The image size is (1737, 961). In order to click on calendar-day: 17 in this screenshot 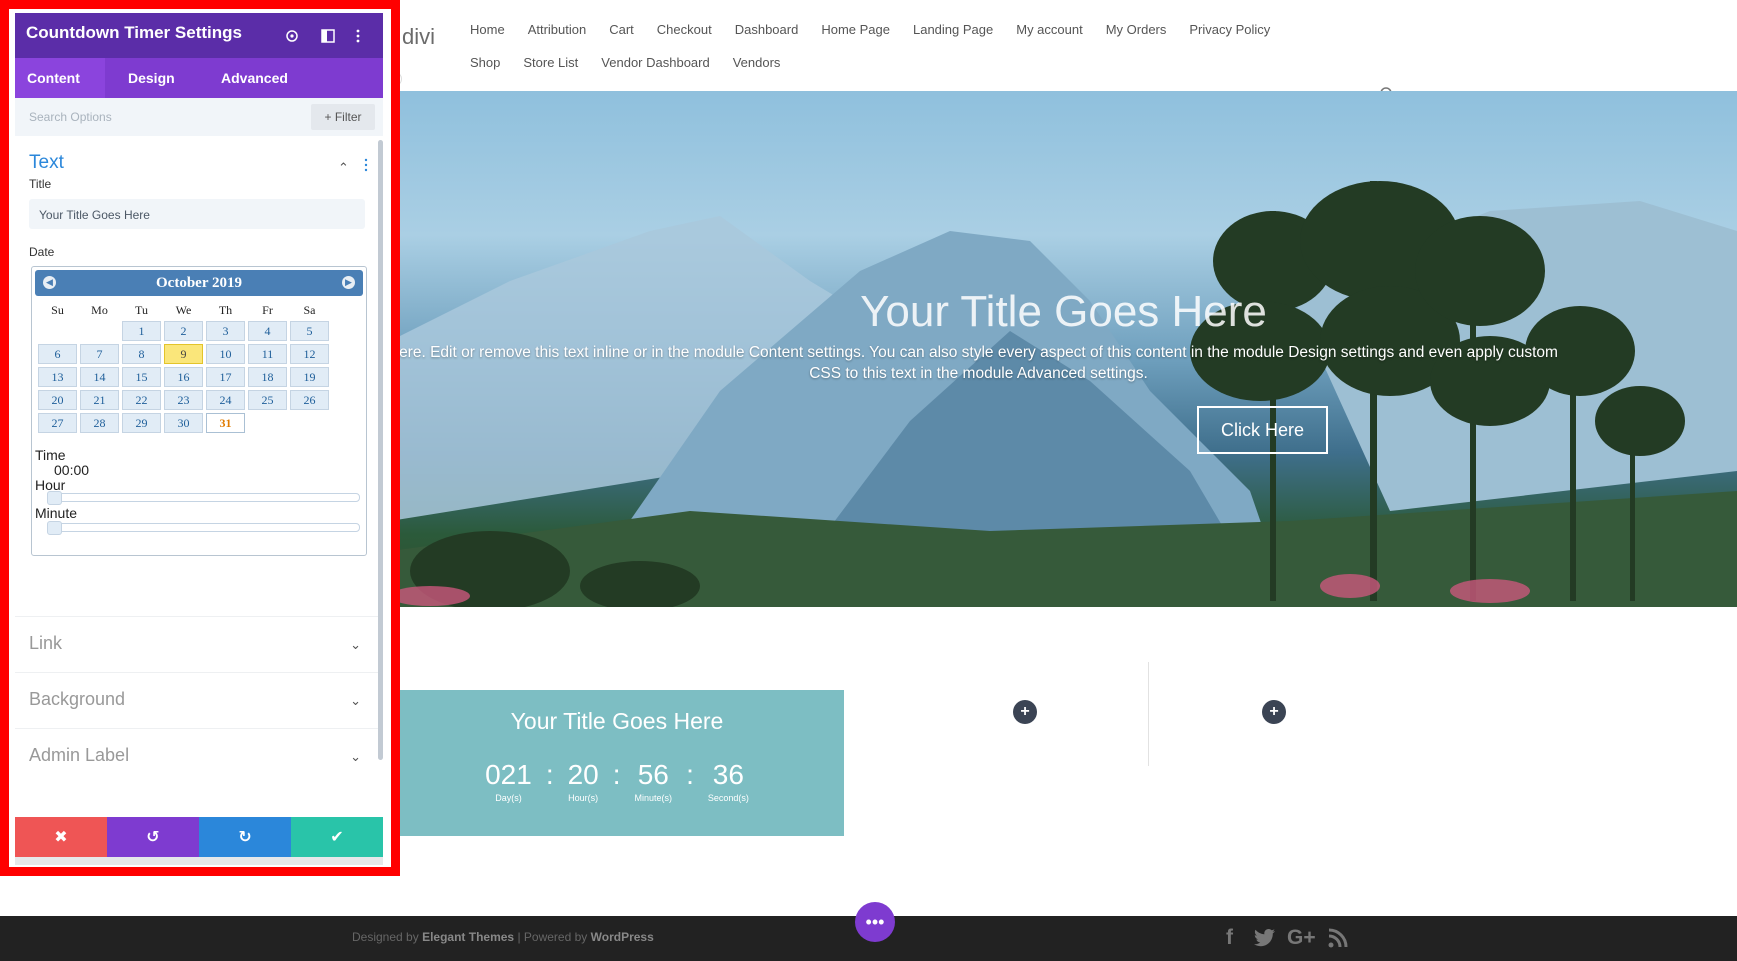, I will do `click(225, 377)`.